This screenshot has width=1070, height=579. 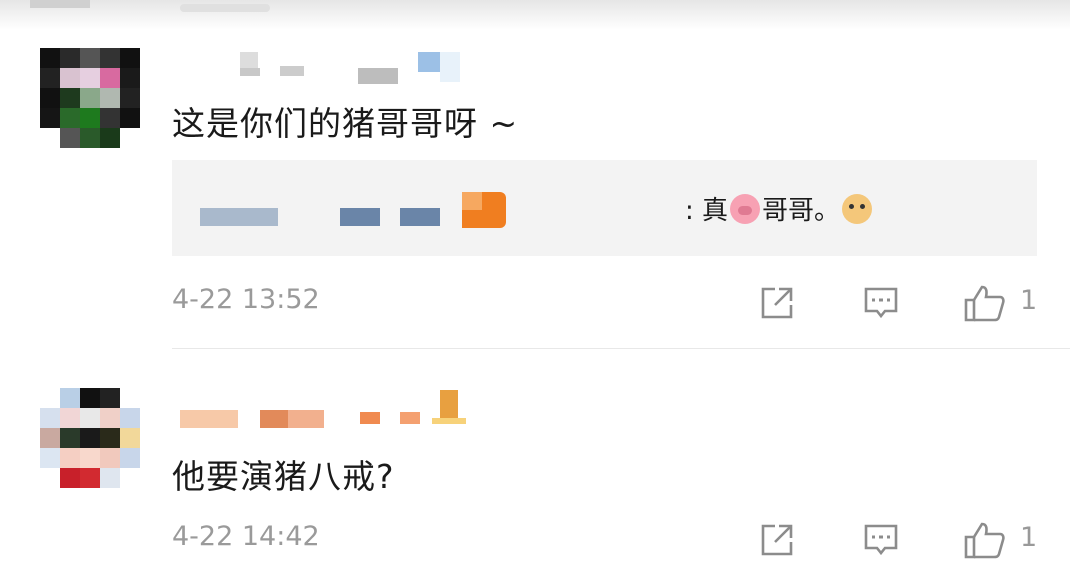 What do you see at coordinates (355, 210) in the screenshot?
I see `reply-username` at bounding box center [355, 210].